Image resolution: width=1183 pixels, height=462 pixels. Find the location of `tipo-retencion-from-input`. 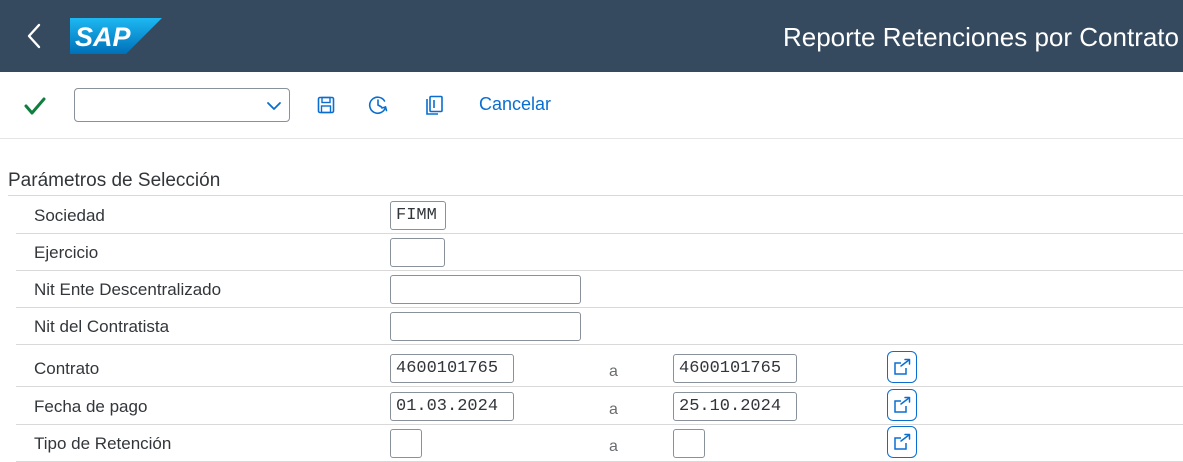

tipo-retencion-from-input is located at coordinates (406, 443).